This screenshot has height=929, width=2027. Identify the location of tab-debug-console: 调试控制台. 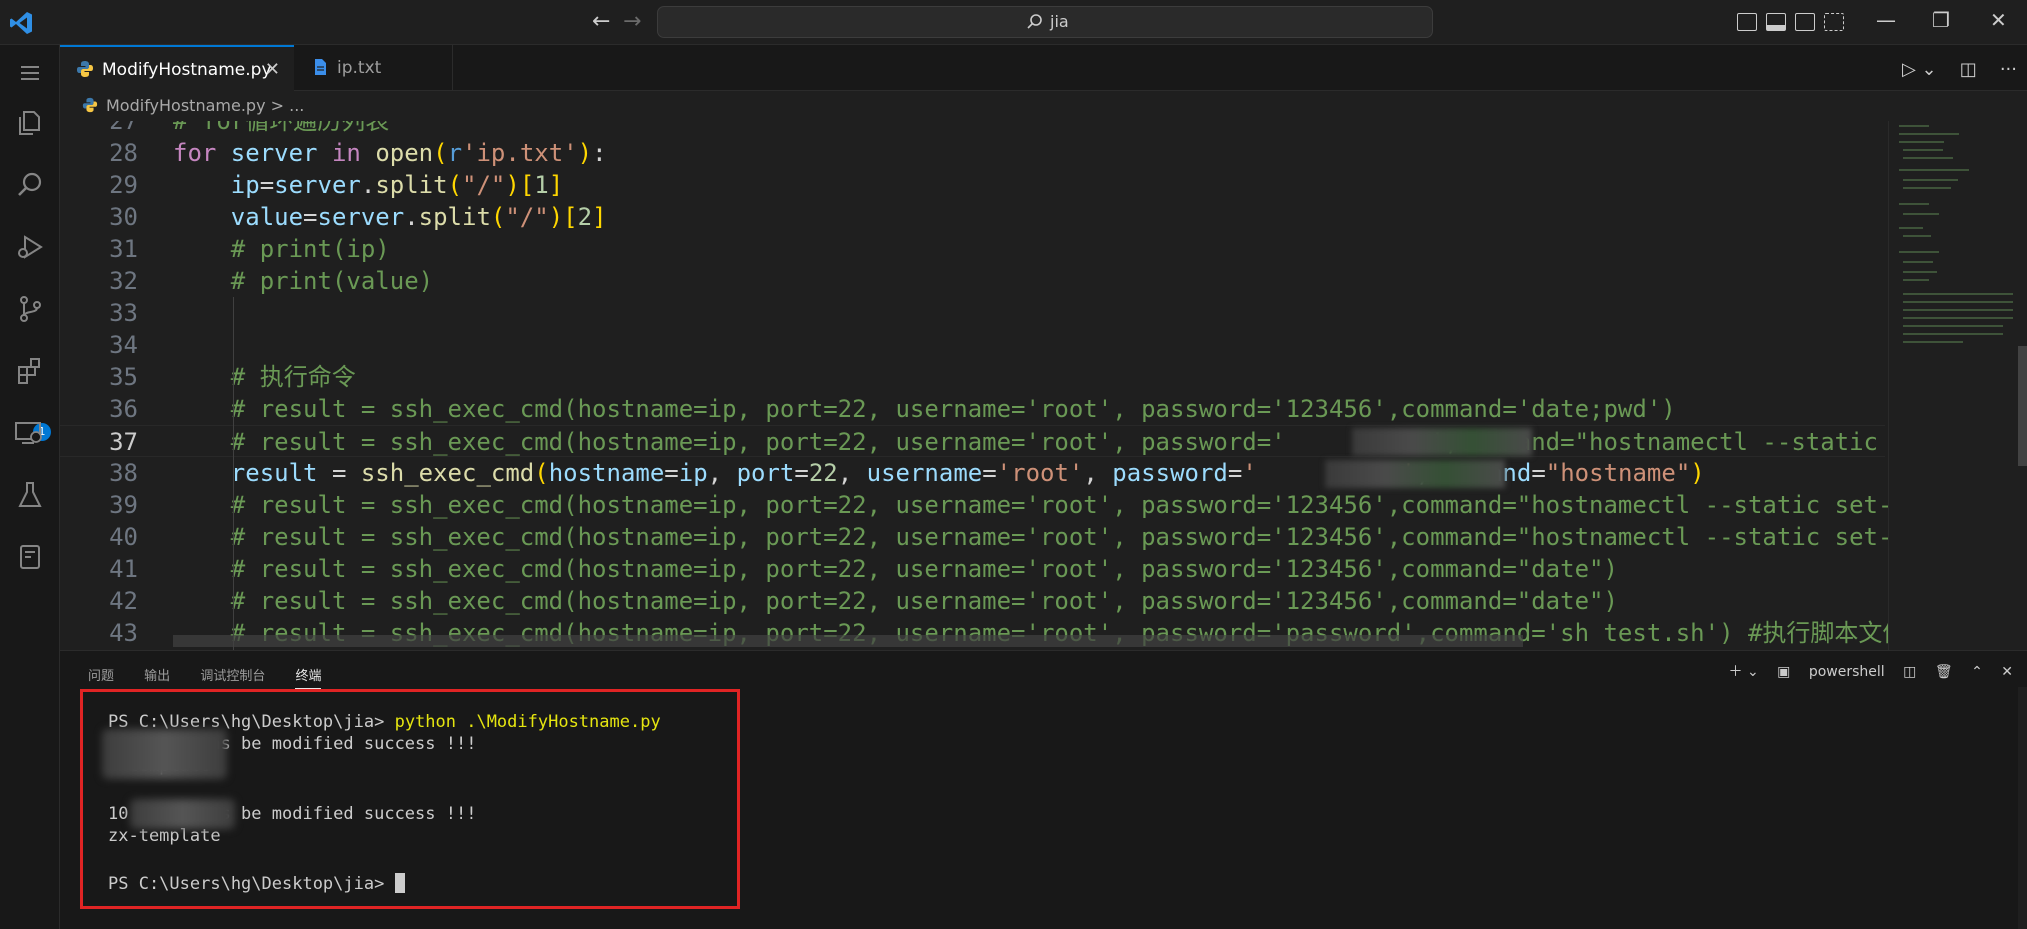
(232, 676).